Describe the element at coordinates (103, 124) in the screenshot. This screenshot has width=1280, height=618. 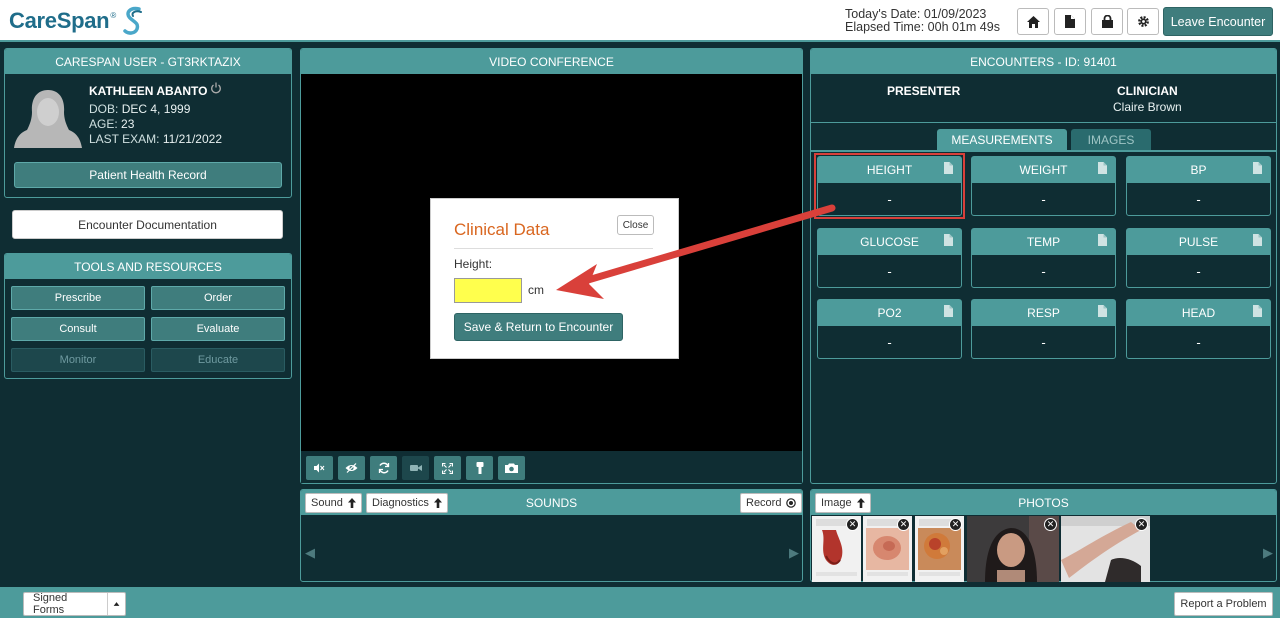
I see `age-label: AGE:` at that location.